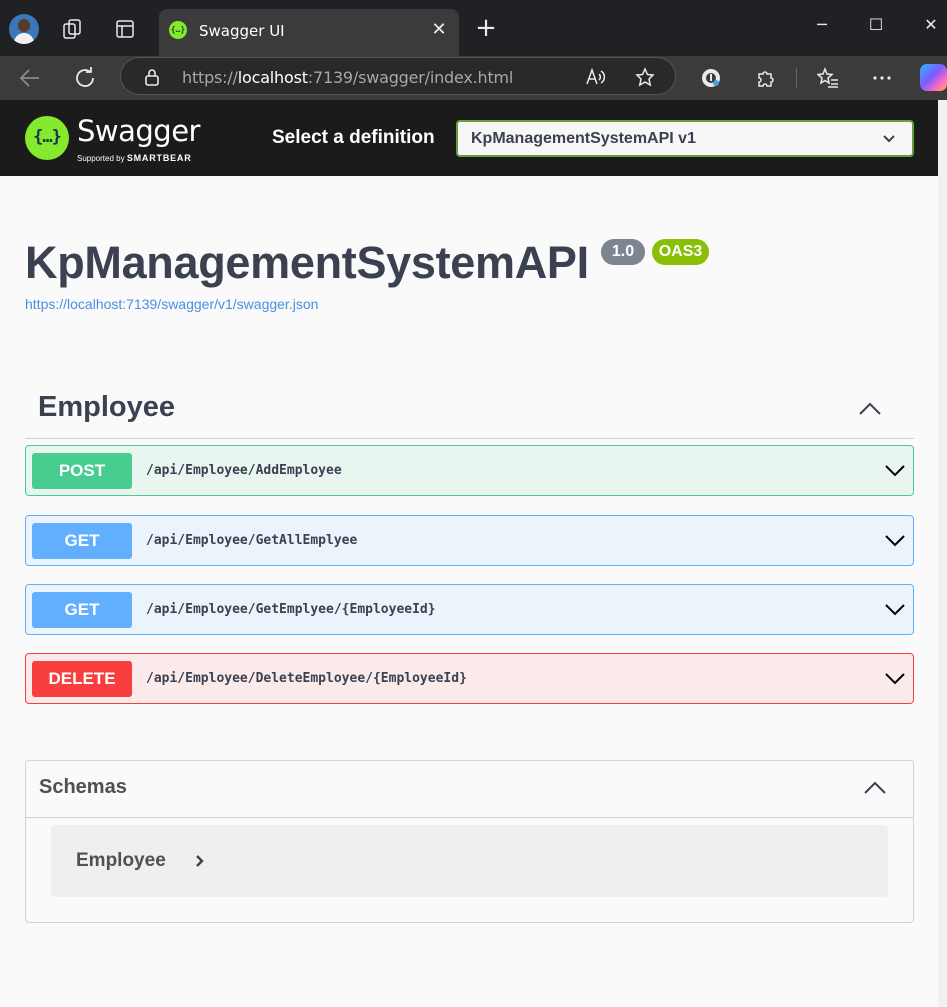 The height and width of the screenshot is (1007, 947). Describe the element at coordinates (439, 29) in the screenshot. I see `close-tab-icon: ✕` at that location.